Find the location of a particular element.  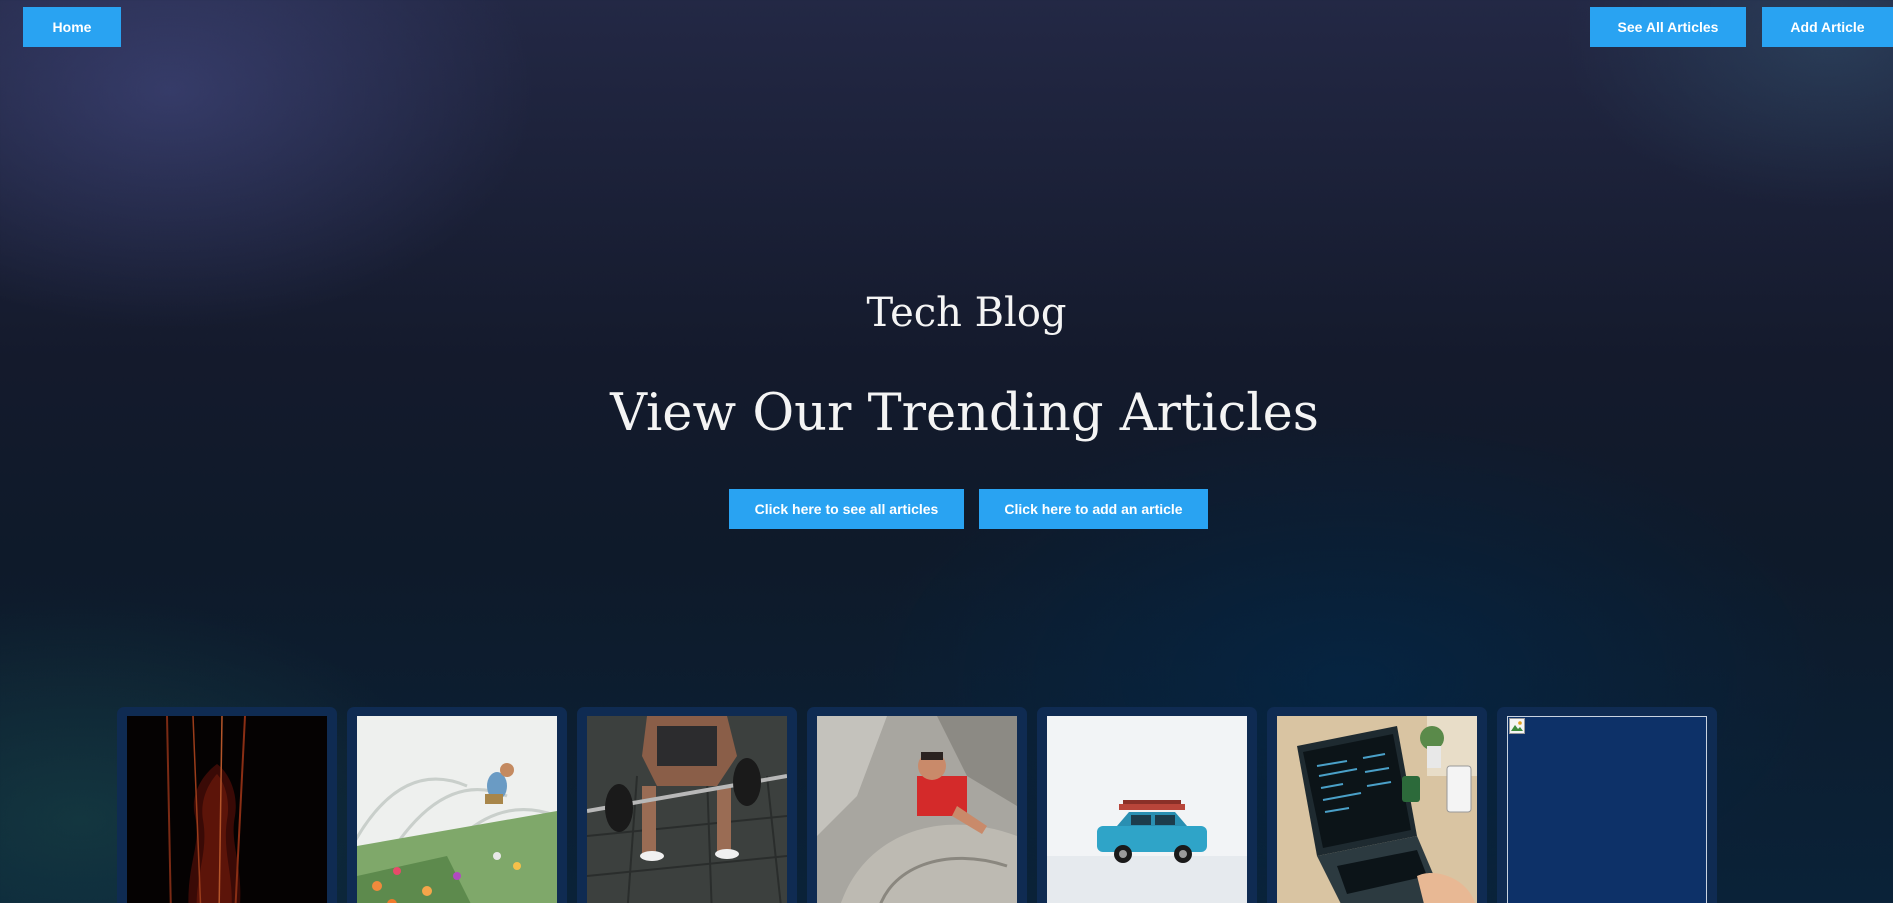

broken-image-icon is located at coordinates (1517, 726).